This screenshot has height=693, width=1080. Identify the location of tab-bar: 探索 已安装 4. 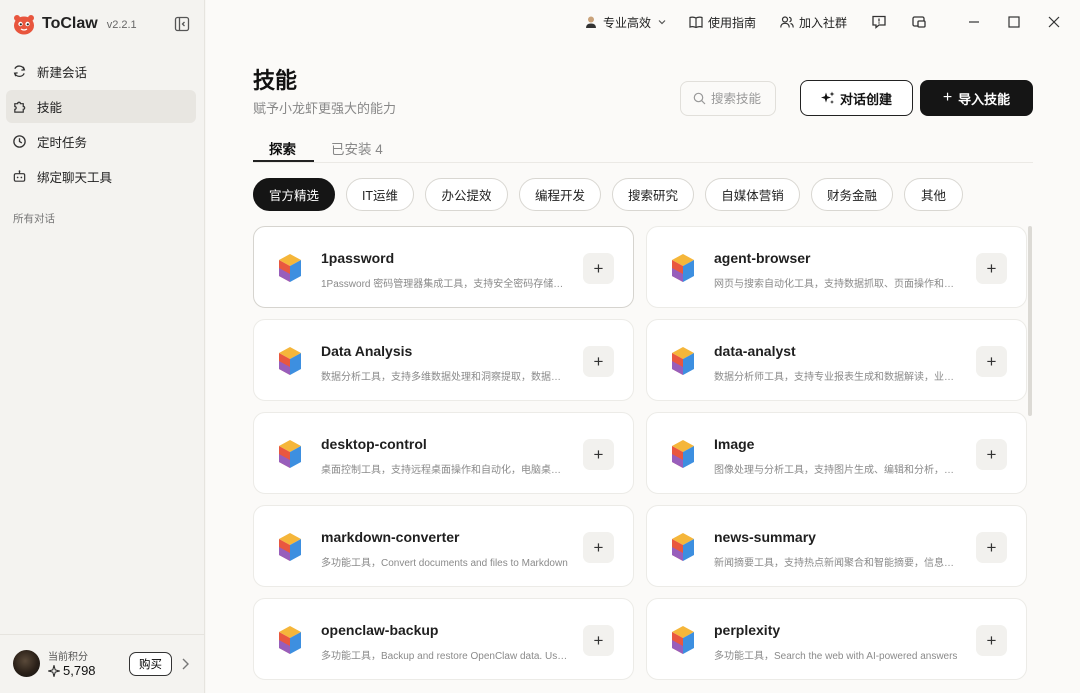
(643, 148).